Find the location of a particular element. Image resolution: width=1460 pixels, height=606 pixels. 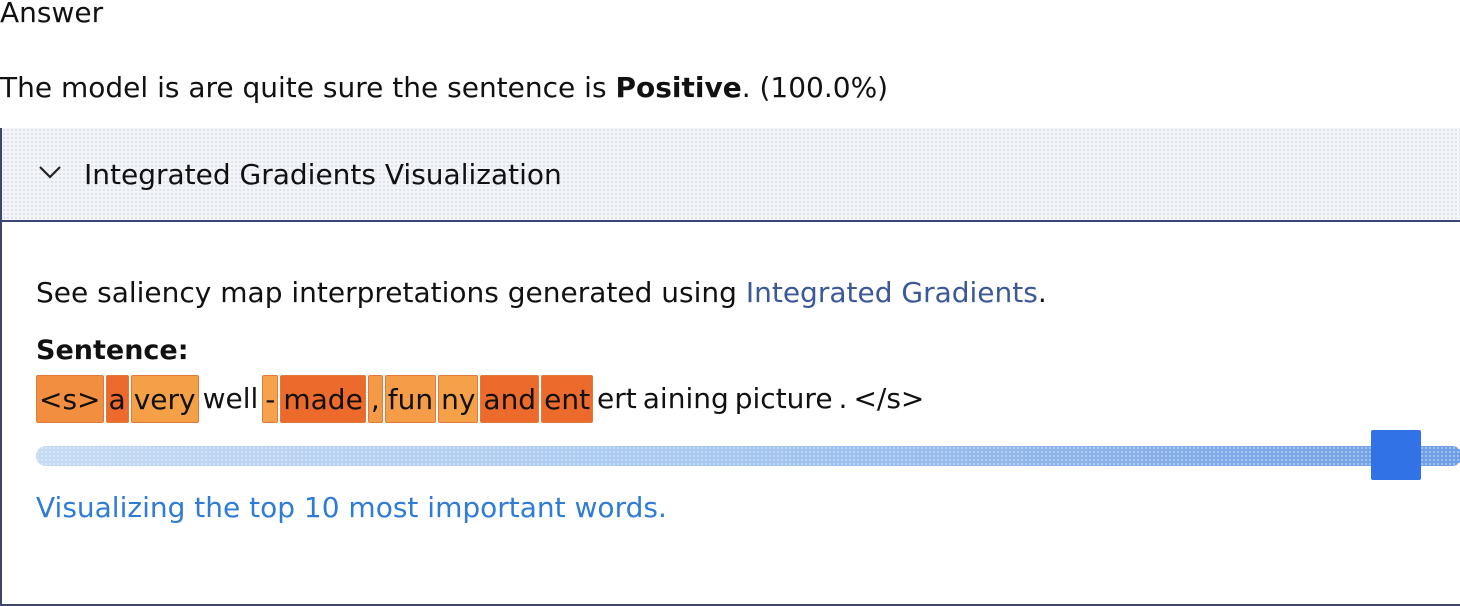

token: a is located at coordinates (117, 399).